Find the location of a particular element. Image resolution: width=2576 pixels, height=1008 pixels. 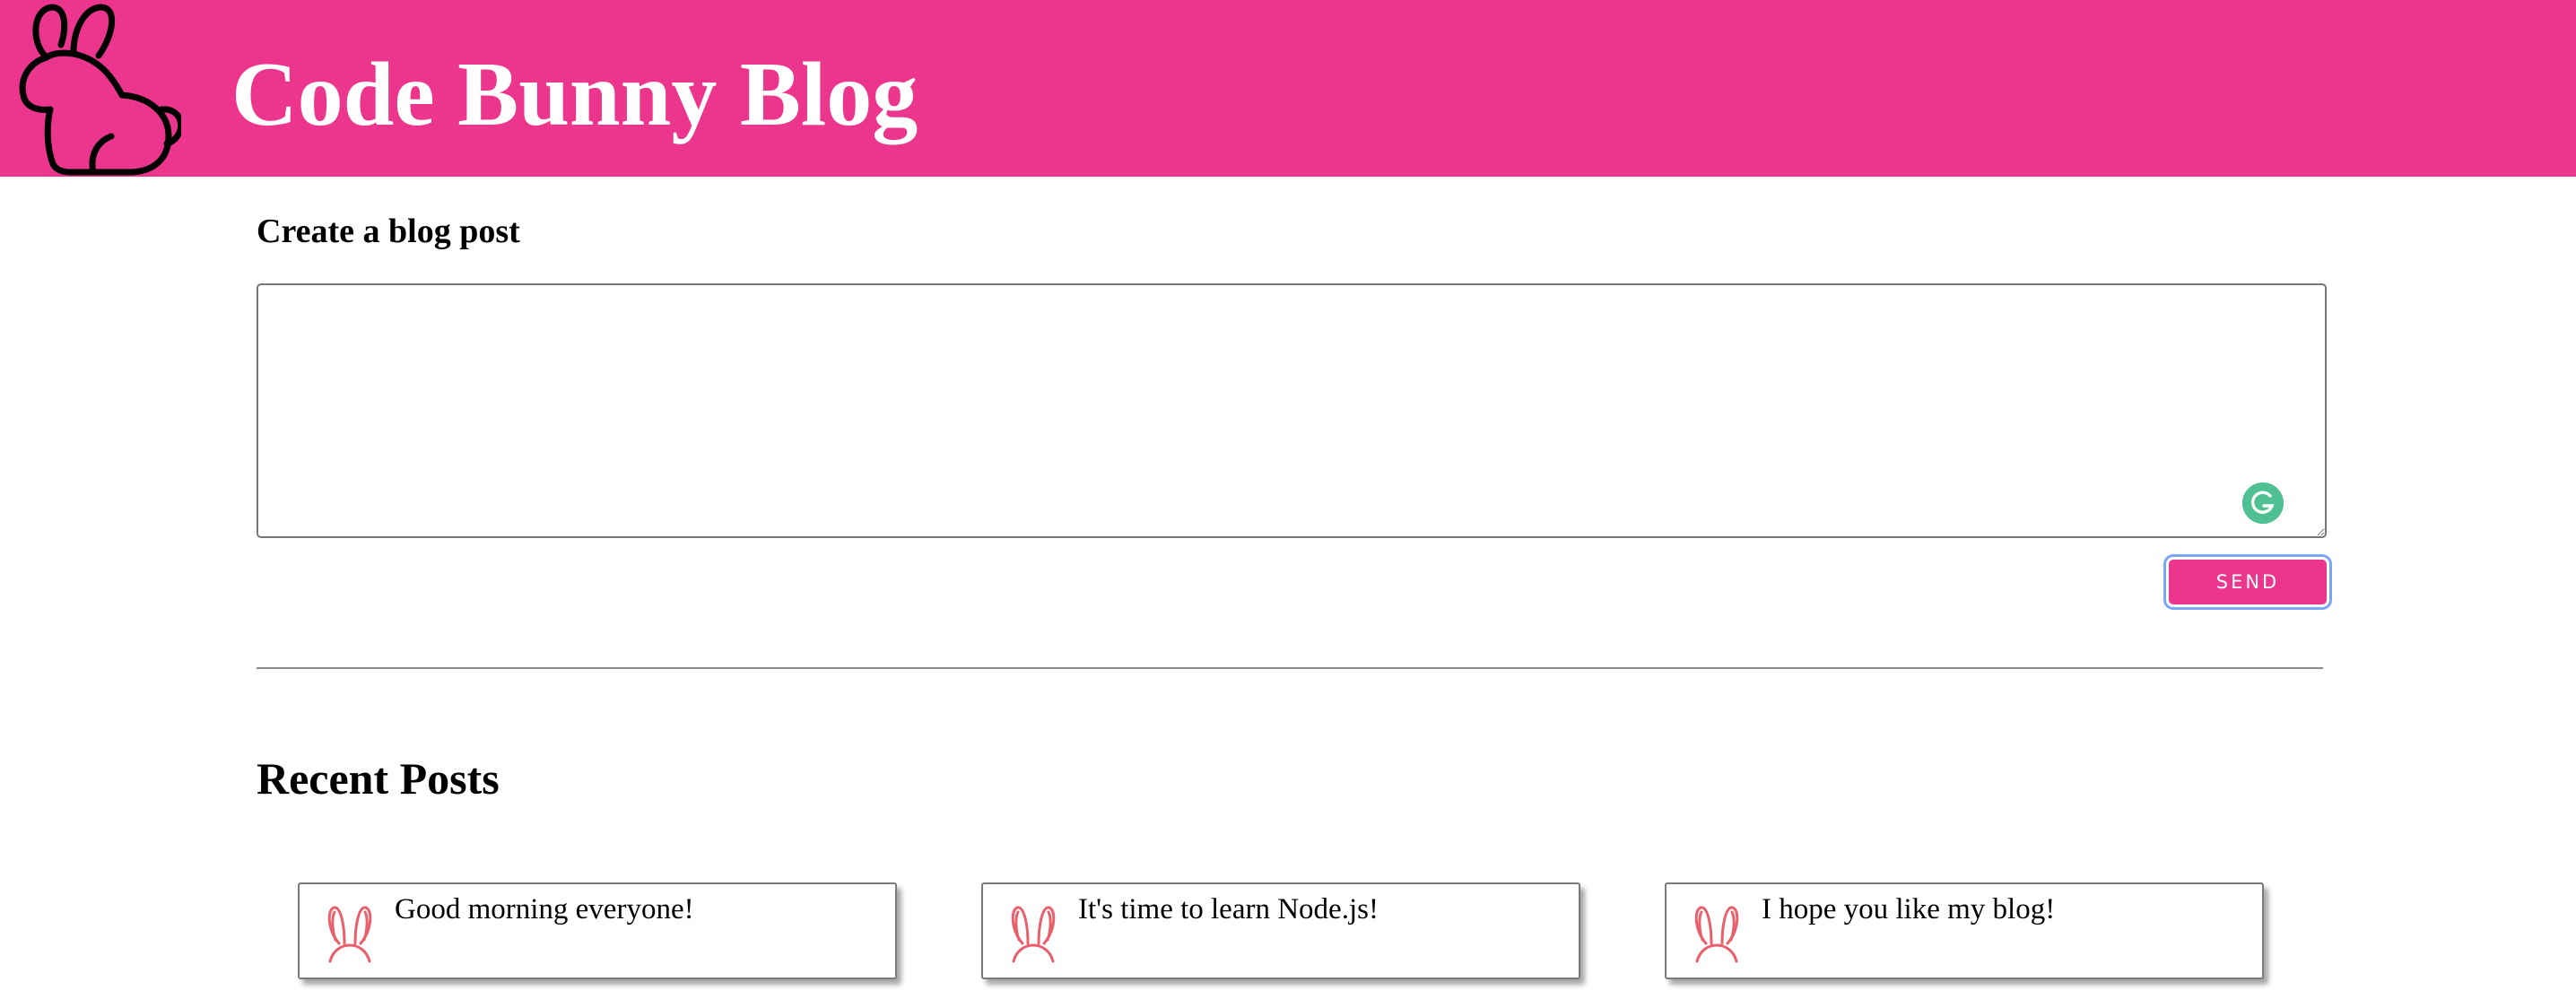

site-title: Code Bunny Blog is located at coordinates (574, 94).